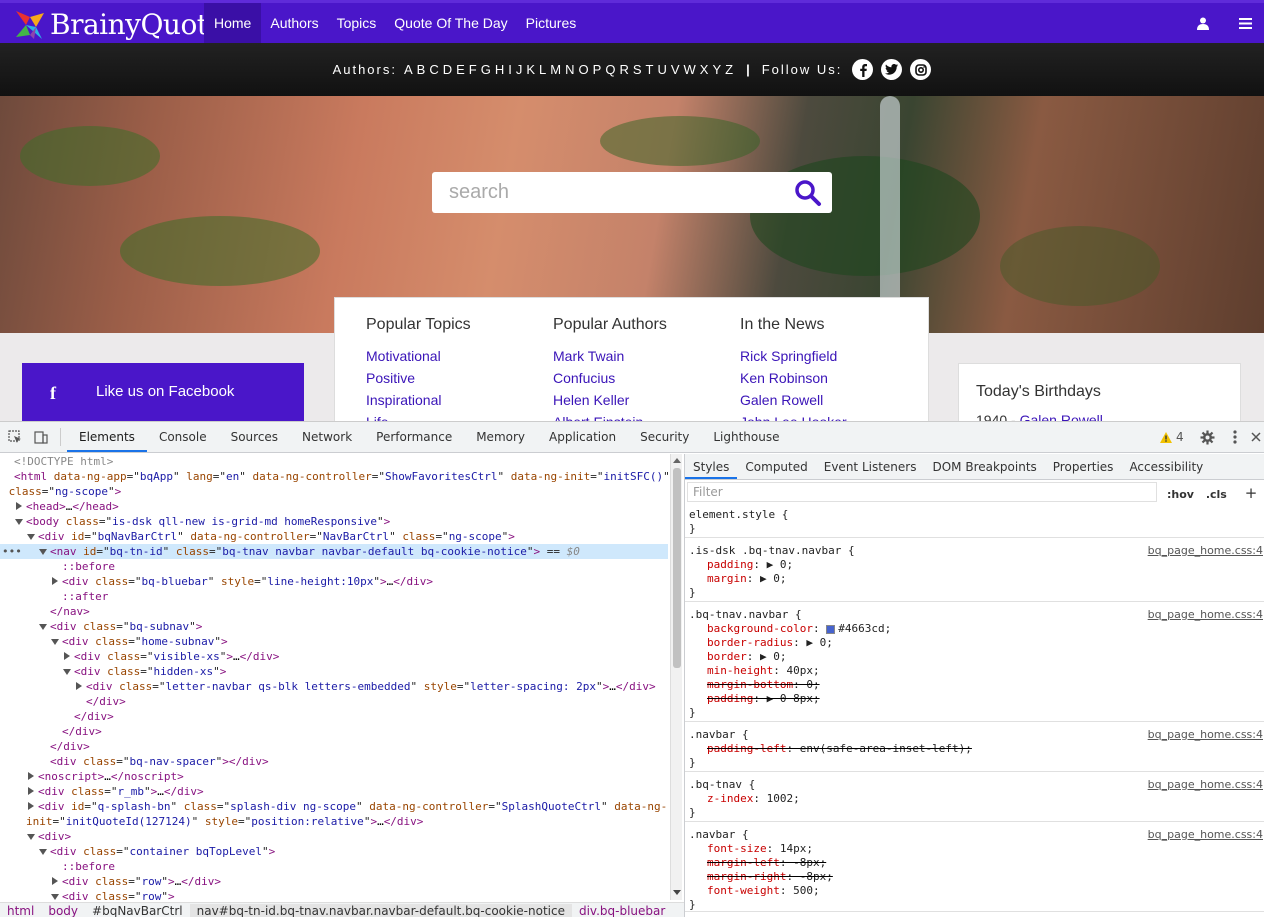 This screenshot has width=1264, height=917. What do you see at coordinates (254, 437) in the screenshot?
I see `tab-sources: Sources` at bounding box center [254, 437].